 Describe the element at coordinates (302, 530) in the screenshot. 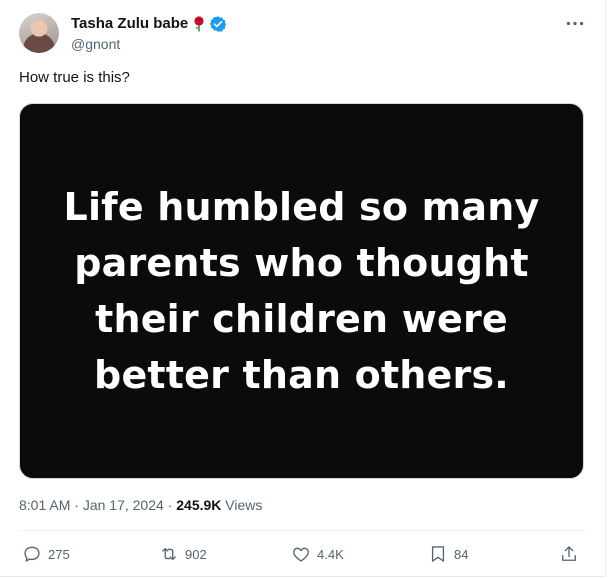

I see `divider` at that location.